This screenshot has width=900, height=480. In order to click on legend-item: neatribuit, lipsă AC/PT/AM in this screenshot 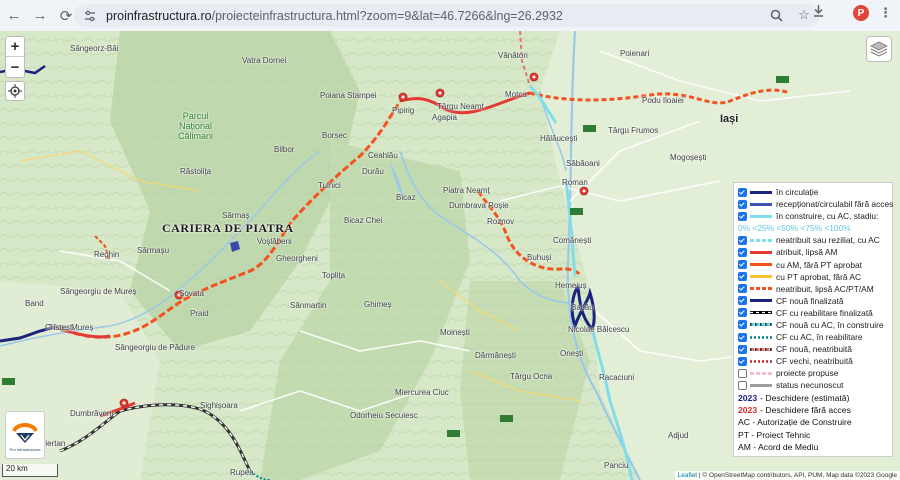, I will do `click(813, 289)`.